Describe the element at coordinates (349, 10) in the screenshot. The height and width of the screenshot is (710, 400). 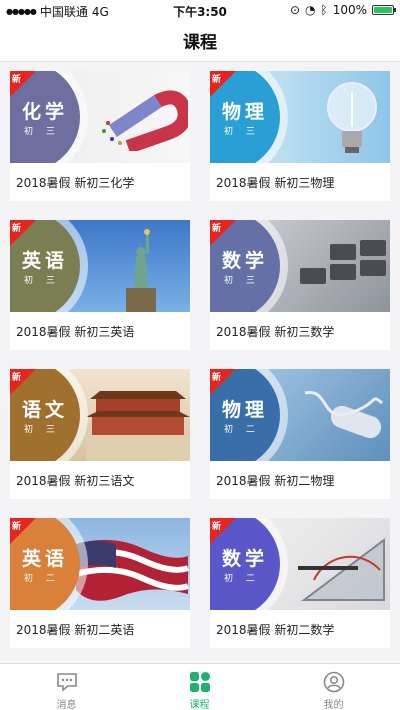
I see `battery-percent: 100%` at that location.